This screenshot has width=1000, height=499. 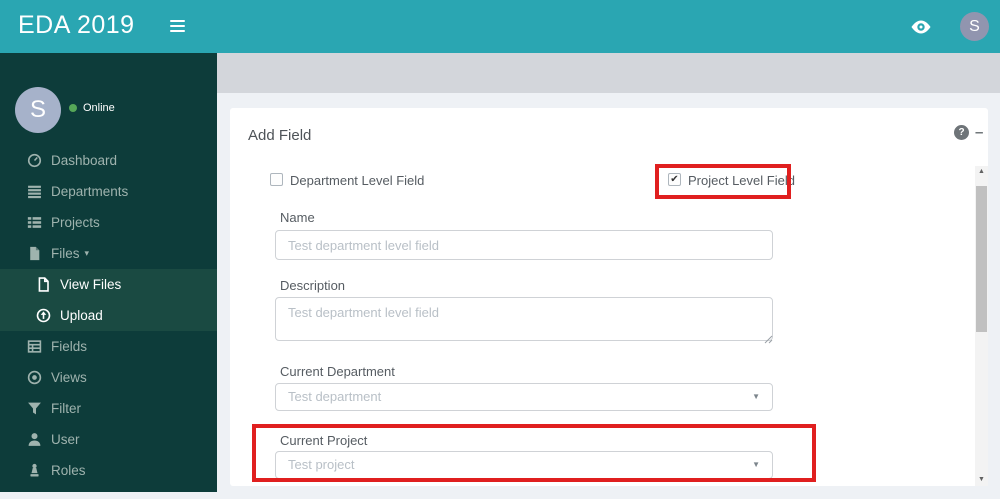 I want to click on scroll-down-icon: ▼, so click(x=981, y=480).